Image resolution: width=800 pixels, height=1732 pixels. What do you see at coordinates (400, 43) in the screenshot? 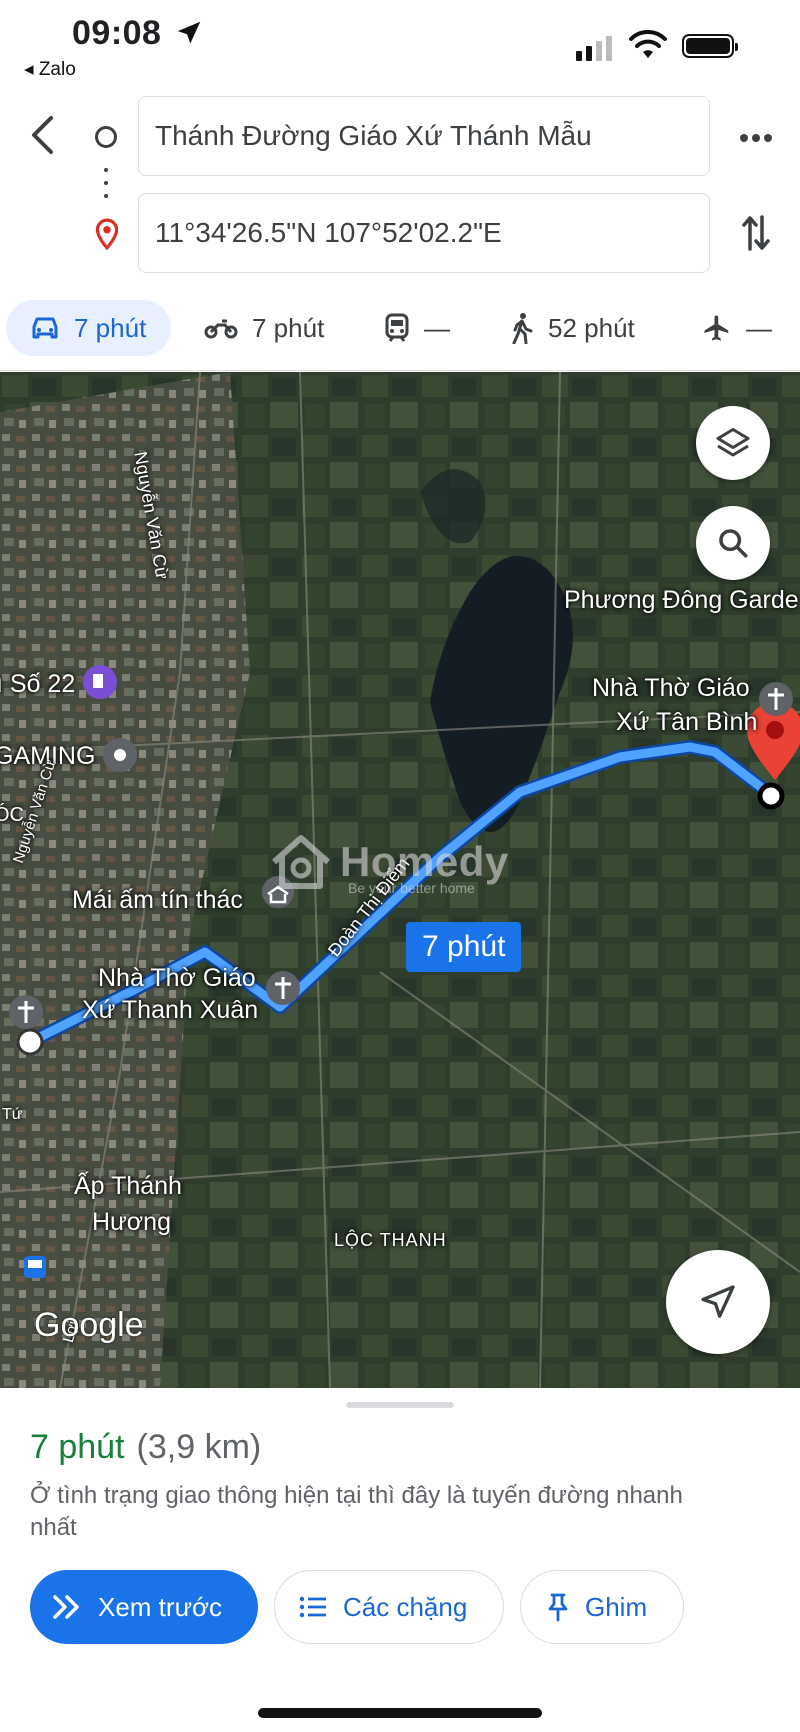
I see `status-bar: 09:08 ◂ Zalo` at bounding box center [400, 43].